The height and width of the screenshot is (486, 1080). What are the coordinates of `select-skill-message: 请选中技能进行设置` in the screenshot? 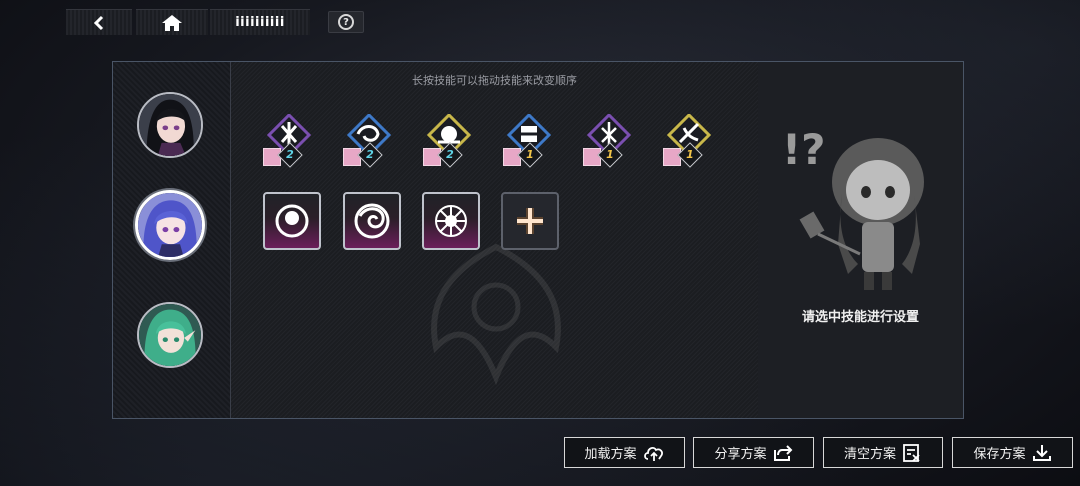 It's located at (860, 317).